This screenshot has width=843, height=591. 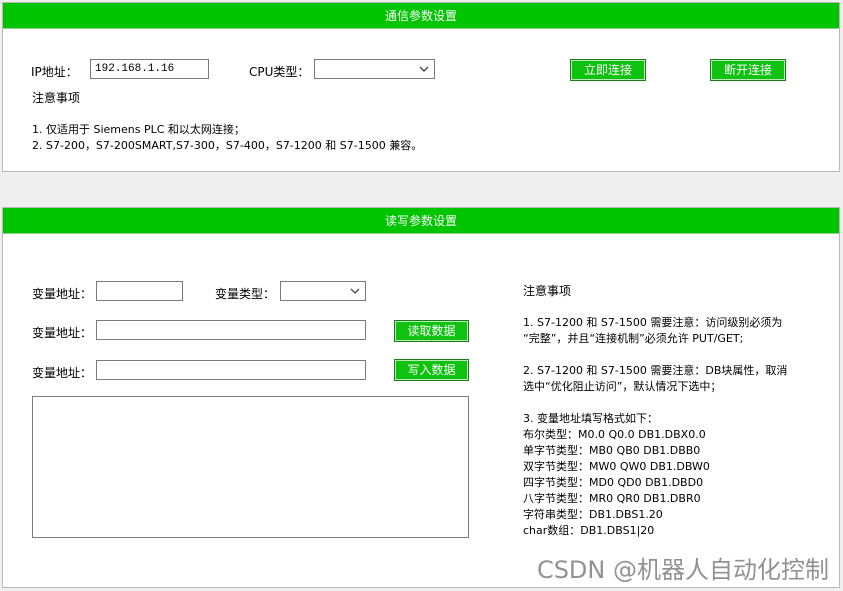 What do you see at coordinates (279, 72) in the screenshot?
I see `cpu-type-label: CPU类型：` at bounding box center [279, 72].